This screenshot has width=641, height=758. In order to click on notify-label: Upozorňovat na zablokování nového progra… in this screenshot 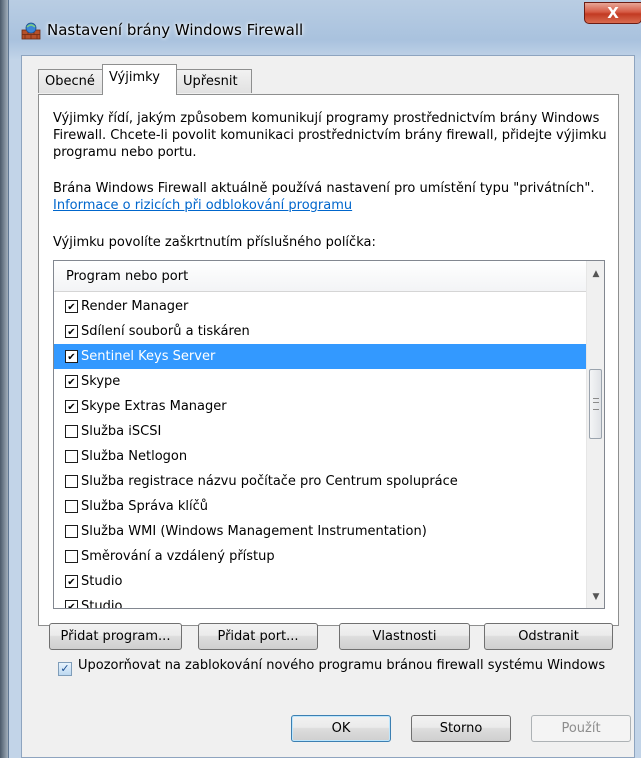, I will do `click(342, 665)`.